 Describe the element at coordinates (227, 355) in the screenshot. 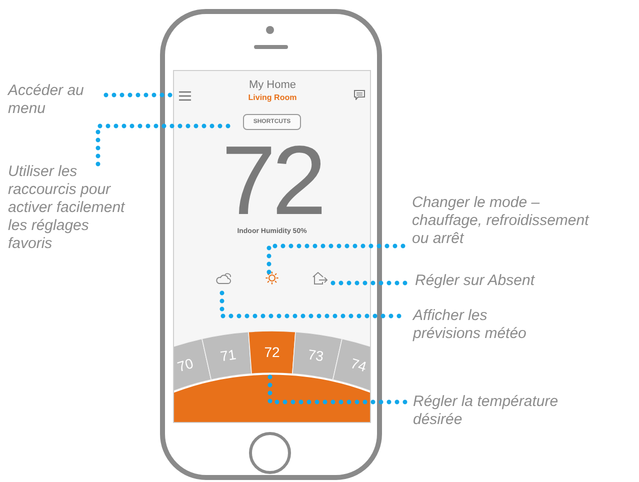

I see `dial-segment: 71` at that location.